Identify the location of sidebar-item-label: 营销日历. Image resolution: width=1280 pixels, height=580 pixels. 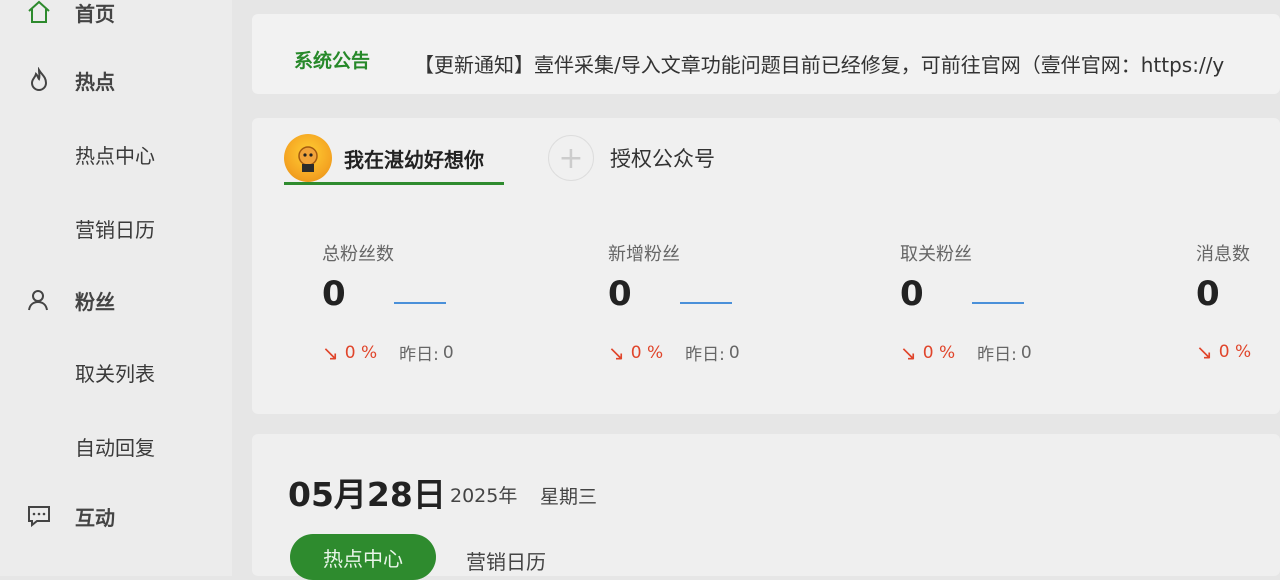
(115, 229).